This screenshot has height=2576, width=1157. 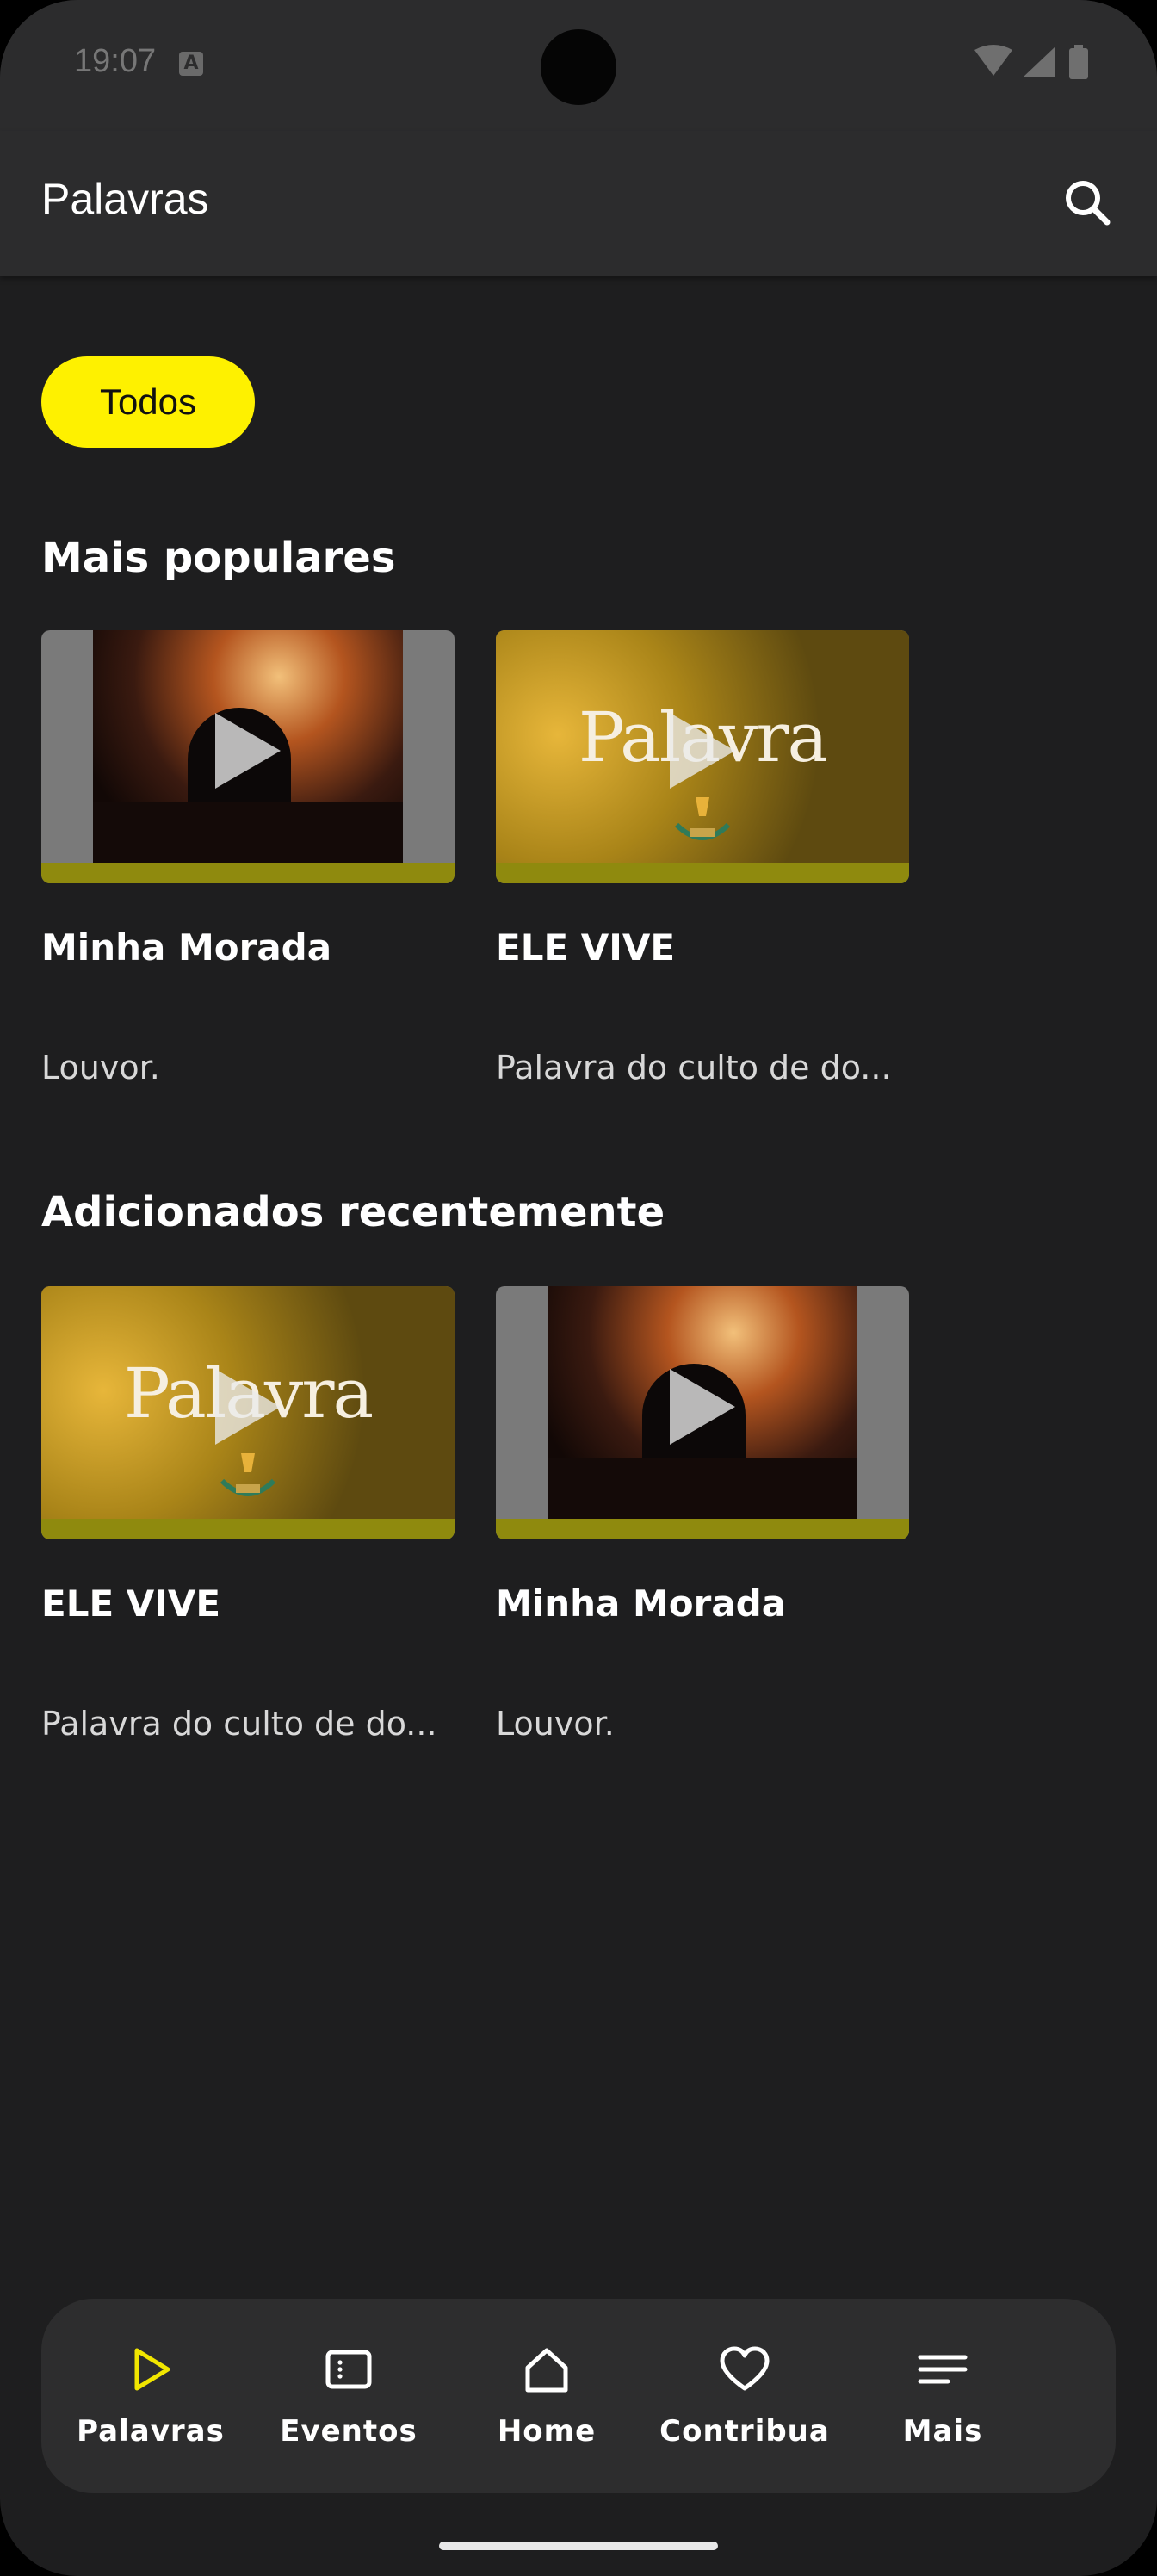 I want to click on nav-item-contribua: Contribua, so click(x=745, y=2396).